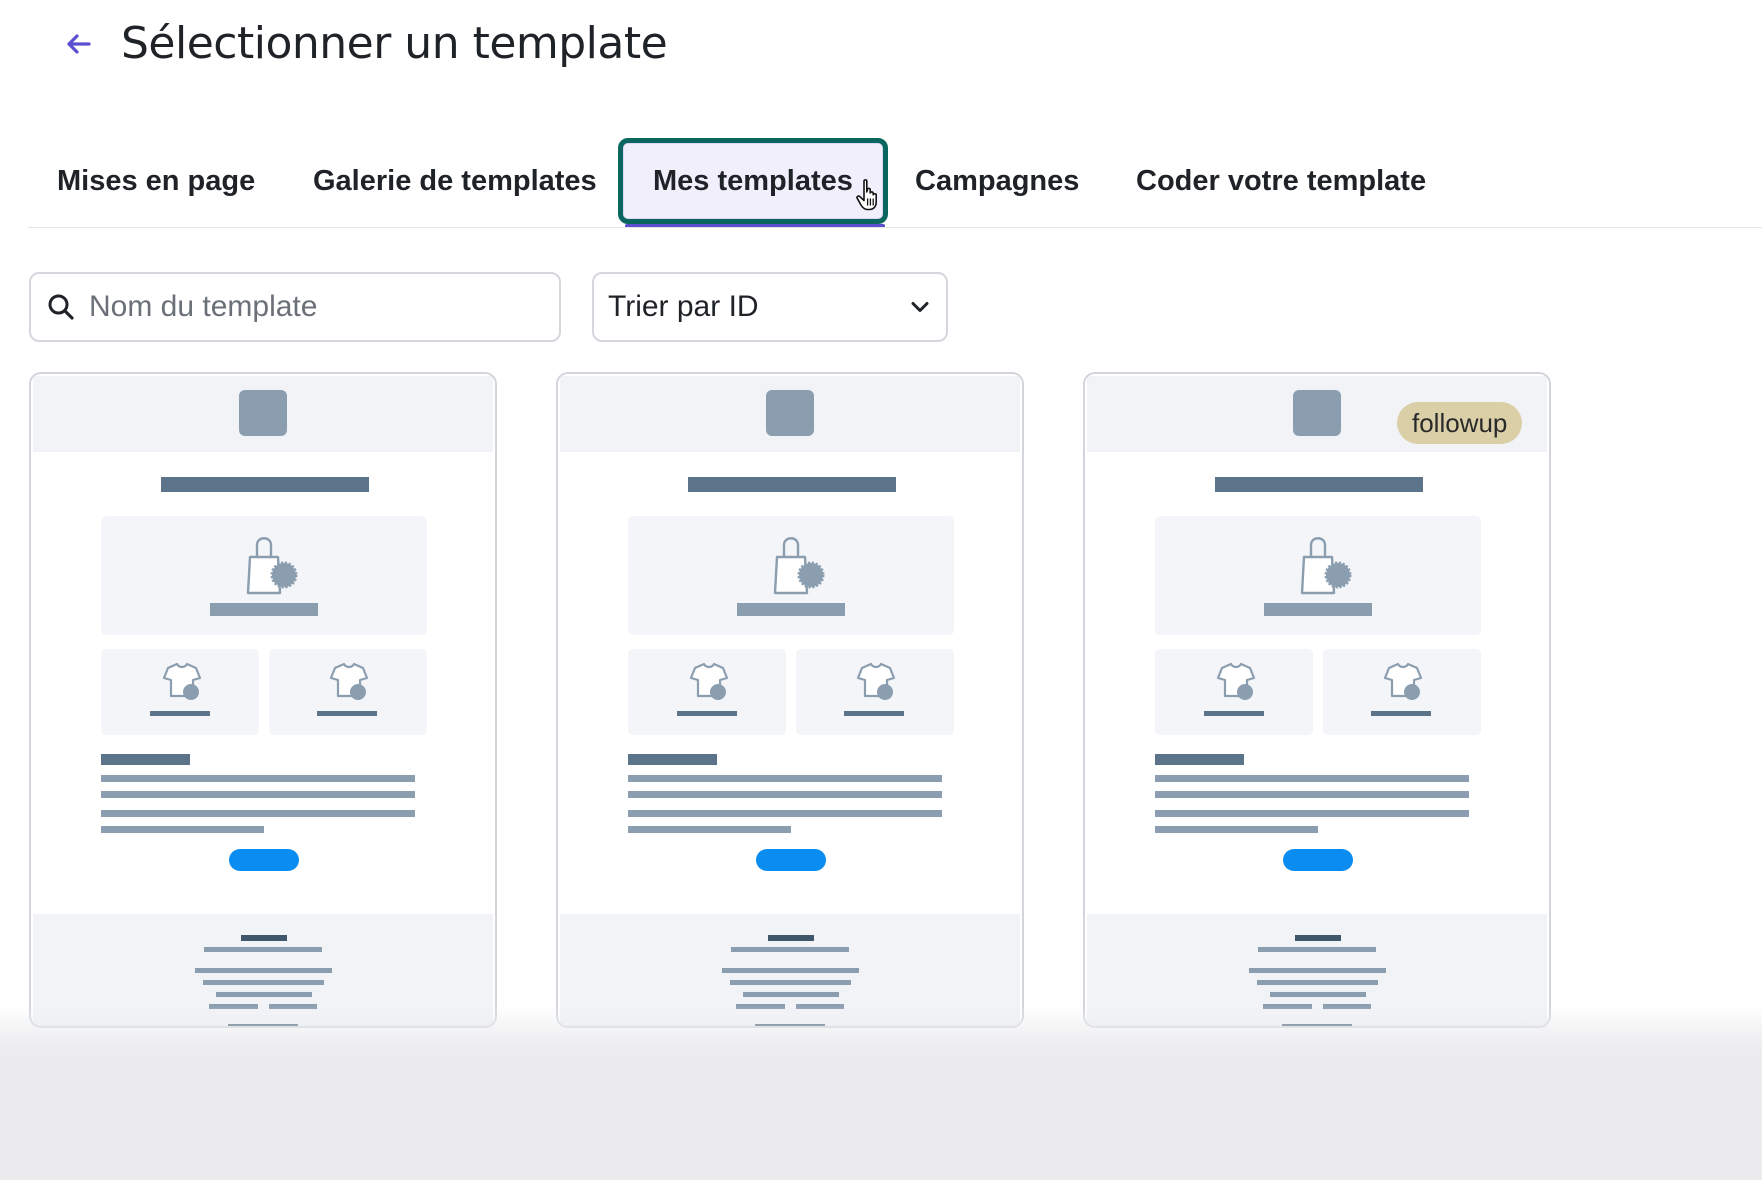 The height and width of the screenshot is (1180, 1762). Describe the element at coordinates (753, 181) in the screenshot. I see `tab-mes-templates: Mes templates` at that location.